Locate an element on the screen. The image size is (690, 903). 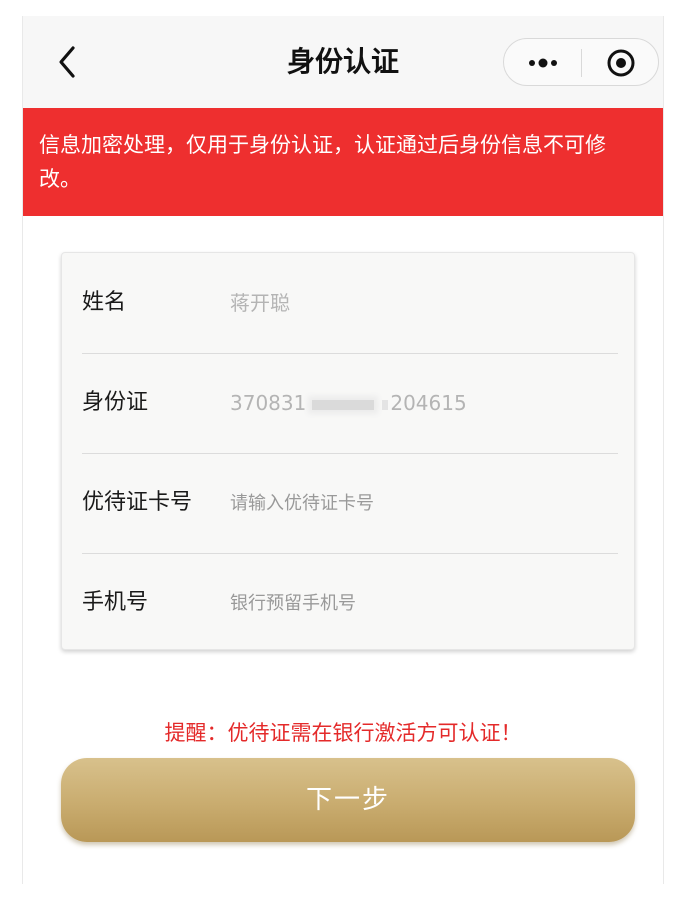
capsule-divider is located at coordinates (581, 63).